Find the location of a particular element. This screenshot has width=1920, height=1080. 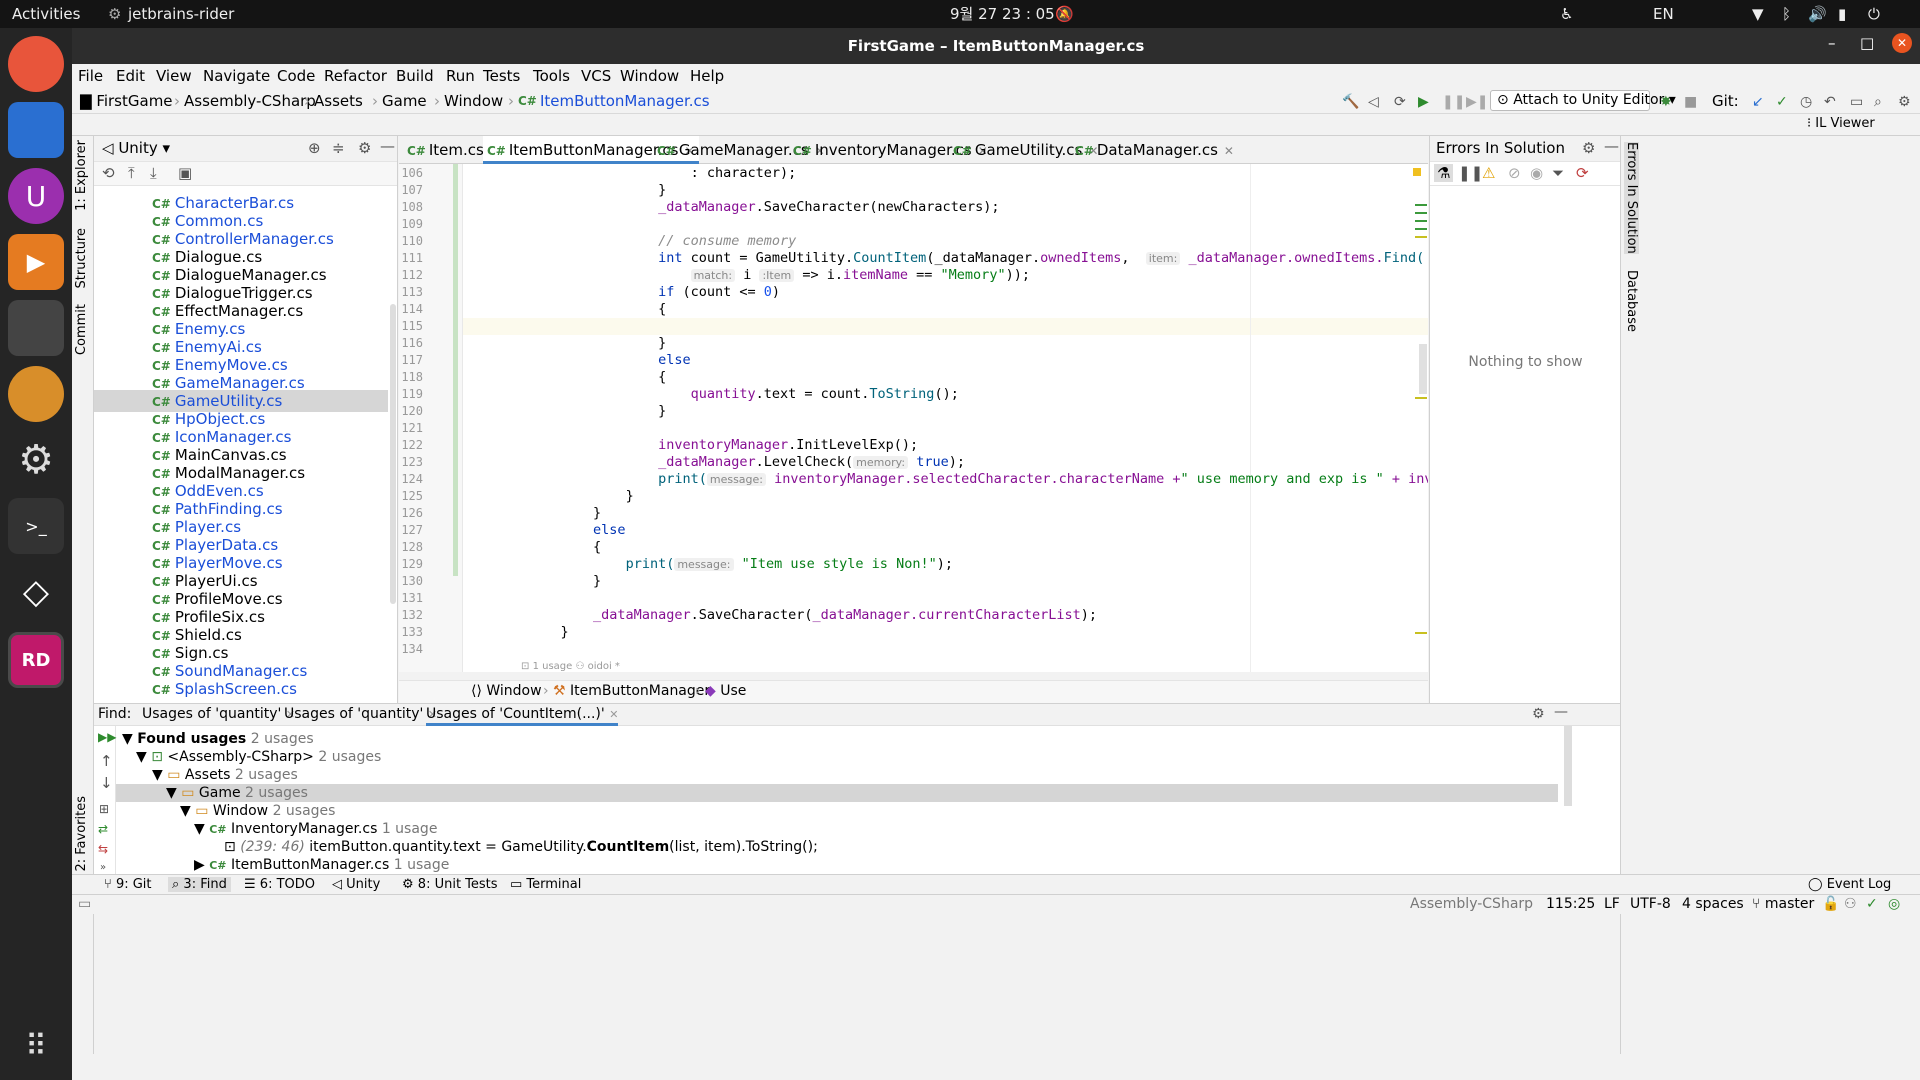

collapse-icon: ≑ is located at coordinates (338, 148).